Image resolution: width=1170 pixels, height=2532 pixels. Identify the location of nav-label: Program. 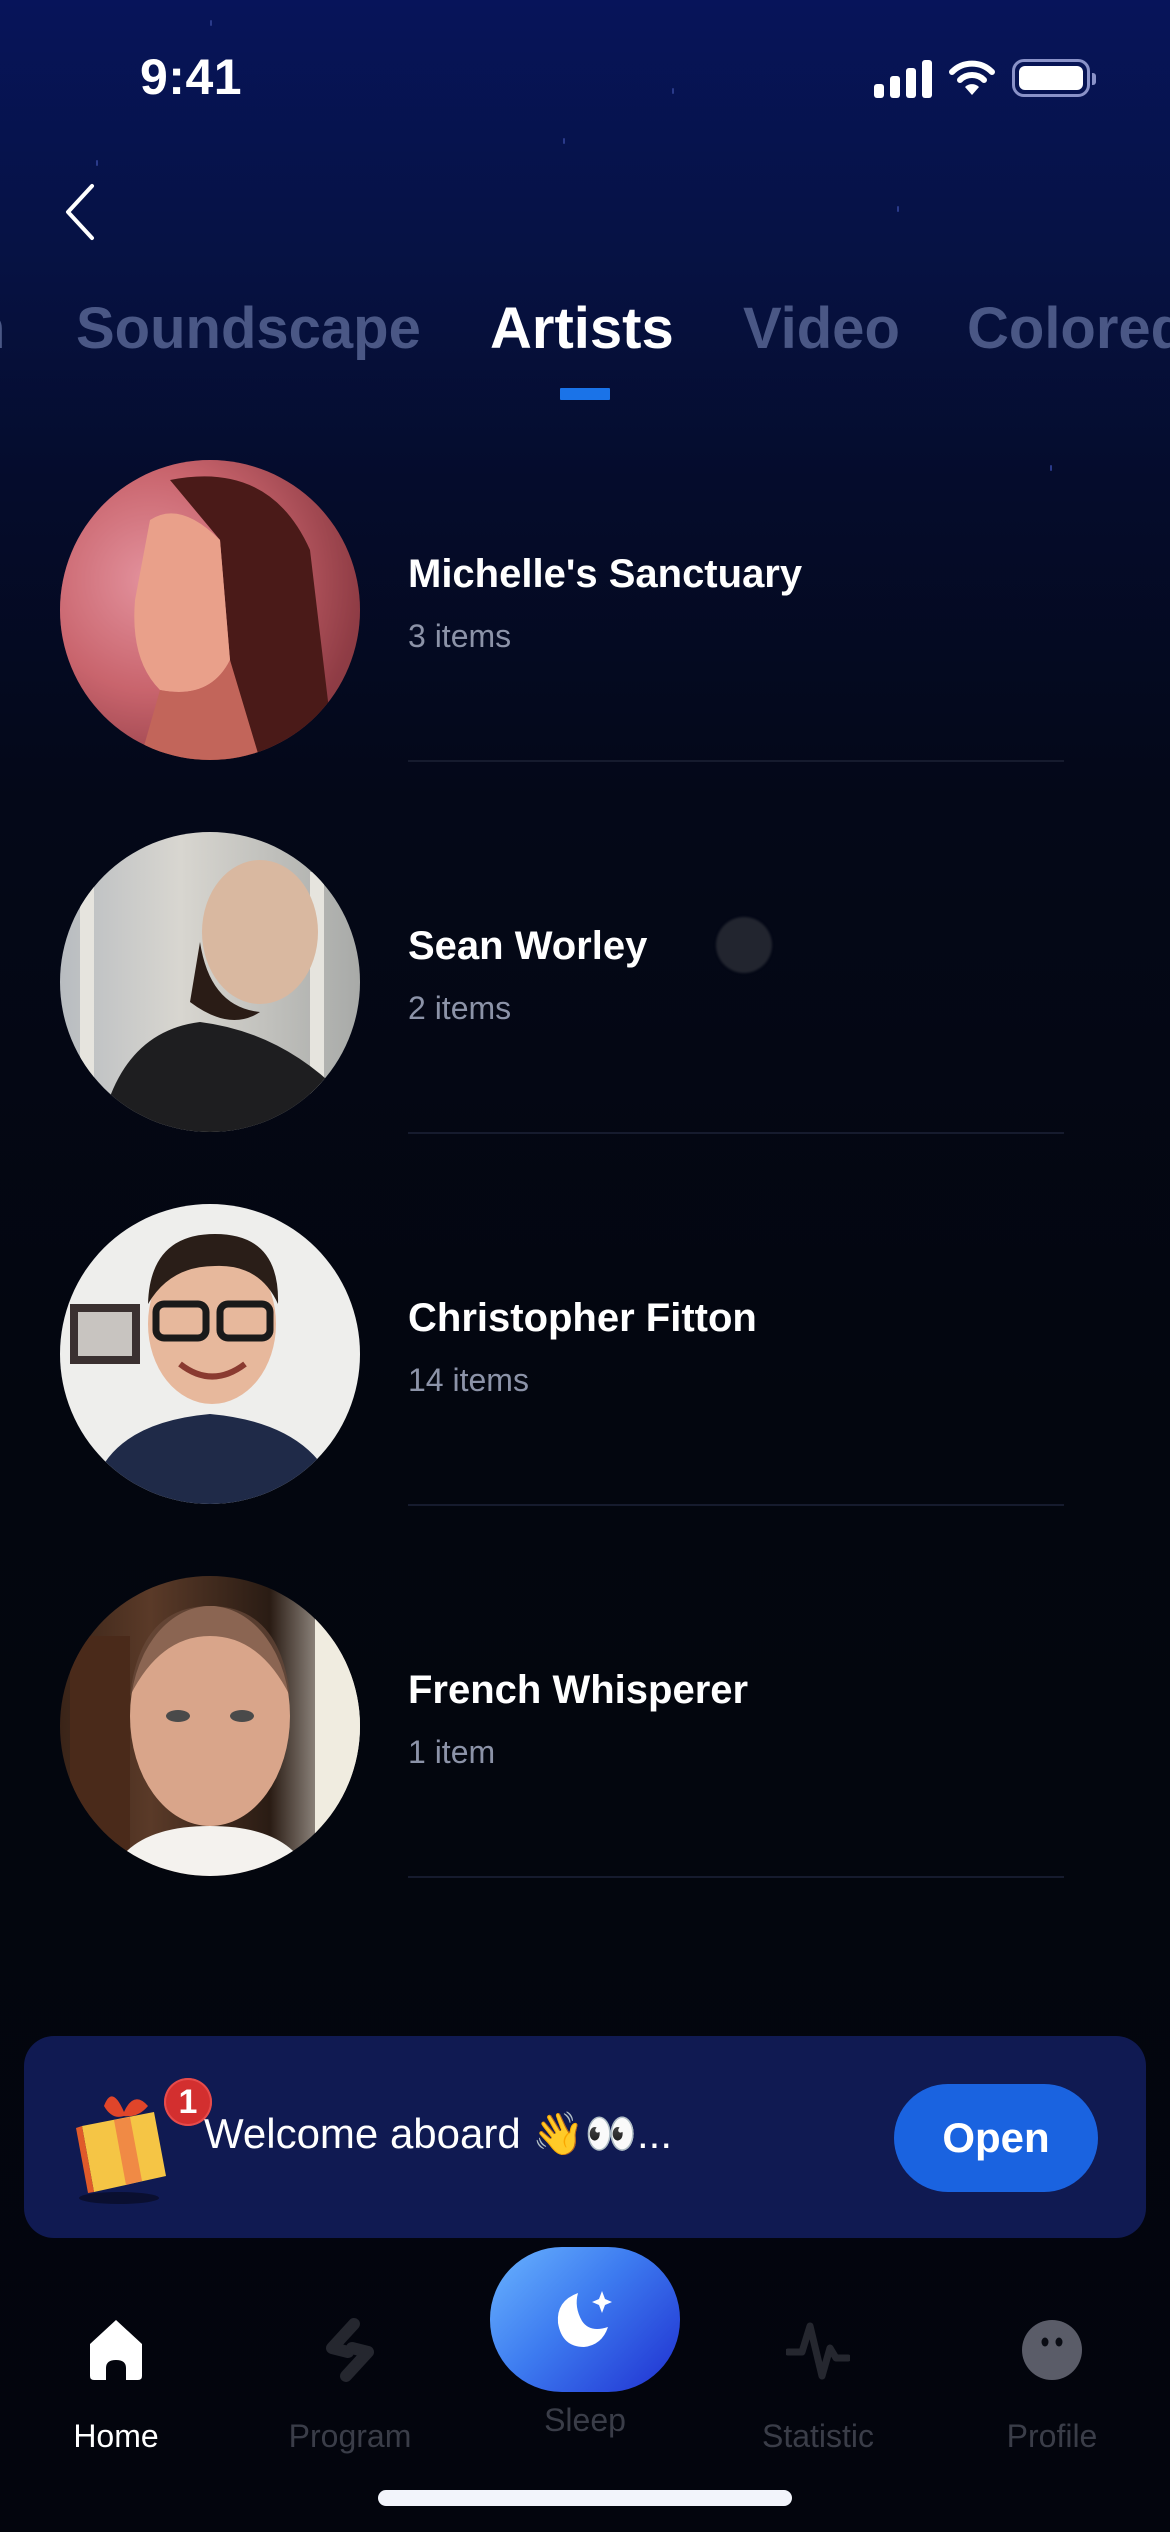
(350, 2436).